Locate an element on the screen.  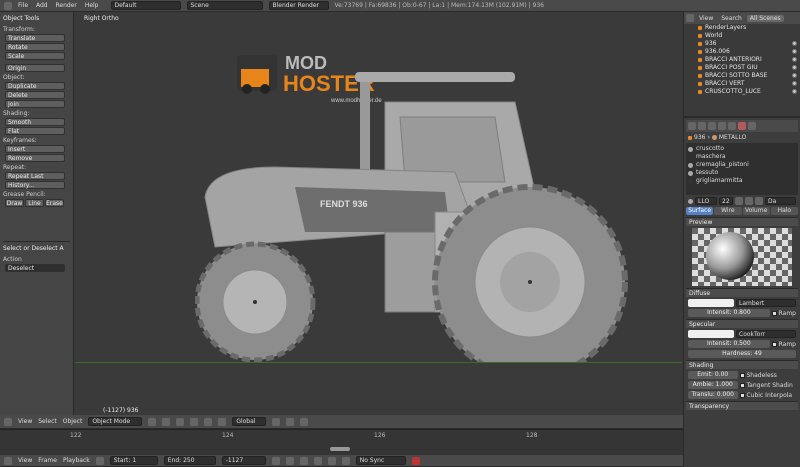
specular-panel-header: Specular is located at coordinates (742, 323).